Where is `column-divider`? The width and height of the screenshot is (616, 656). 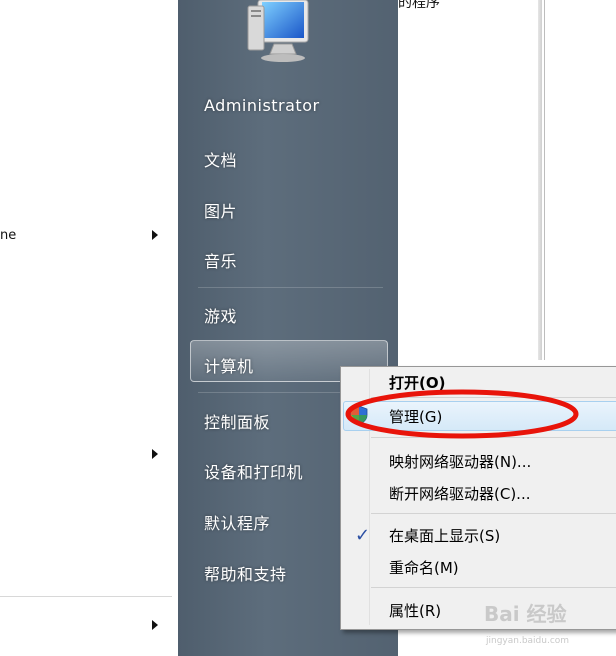
column-divider is located at coordinates (544, 180).